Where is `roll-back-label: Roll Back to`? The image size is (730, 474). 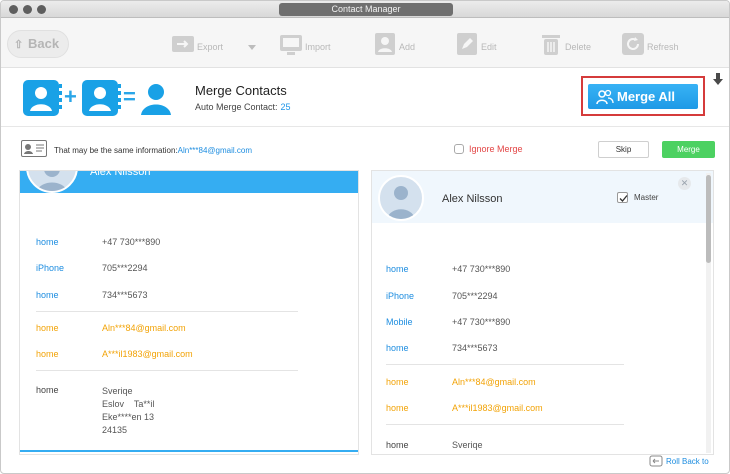
roll-back-label: Roll Back to is located at coordinates (687, 461).